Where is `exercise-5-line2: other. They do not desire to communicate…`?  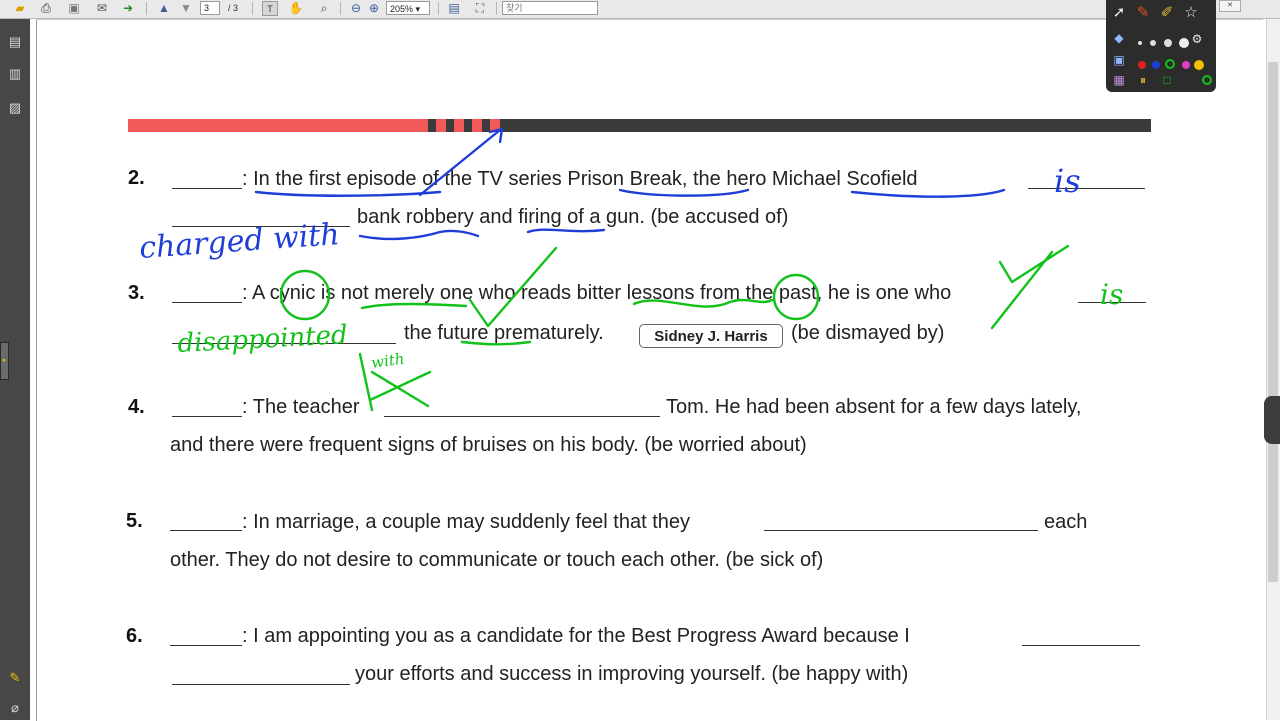 exercise-5-line2: other. They do not desire to communicate… is located at coordinates (497, 560).